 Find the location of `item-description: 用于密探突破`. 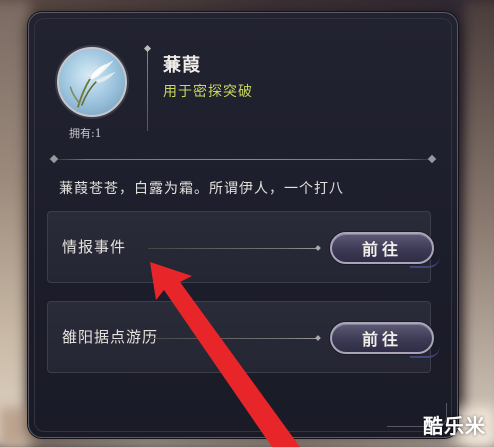

item-description: 用于密探突破 is located at coordinates (208, 92).